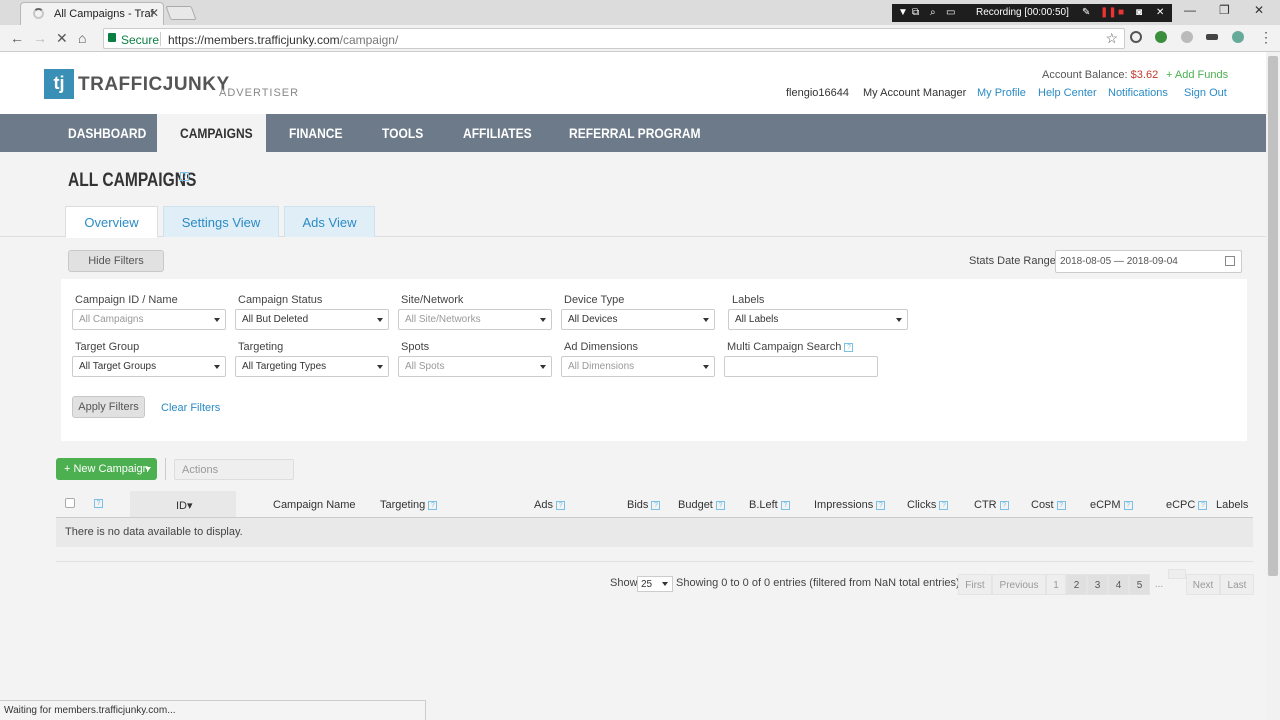 The width and height of the screenshot is (1280, 720). Describe the element at coordinates (1224, 10) in the screenshot. I see `maximize-icon: ❐` at that location.